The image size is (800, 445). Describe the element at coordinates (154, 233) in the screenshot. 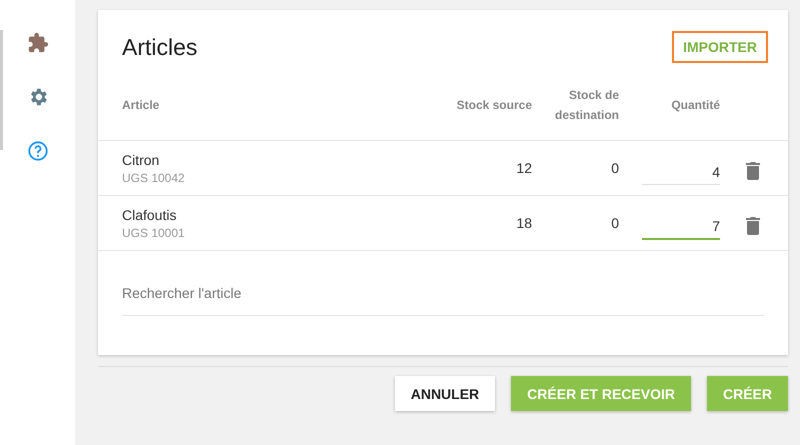

I see `article-sku: UGS 10001` at that location.